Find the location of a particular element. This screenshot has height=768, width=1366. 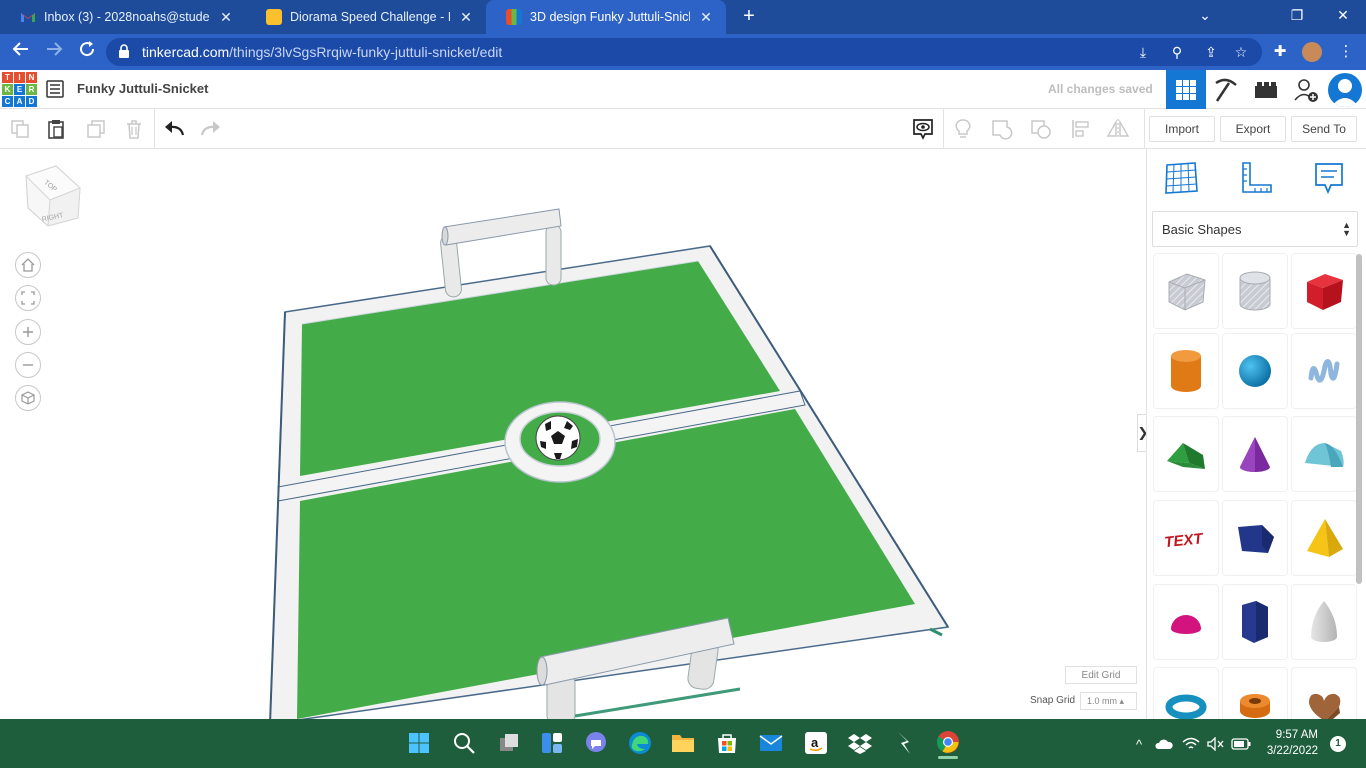

bookmark-star-icon: ☆ is located at coordinates (1241, 52).